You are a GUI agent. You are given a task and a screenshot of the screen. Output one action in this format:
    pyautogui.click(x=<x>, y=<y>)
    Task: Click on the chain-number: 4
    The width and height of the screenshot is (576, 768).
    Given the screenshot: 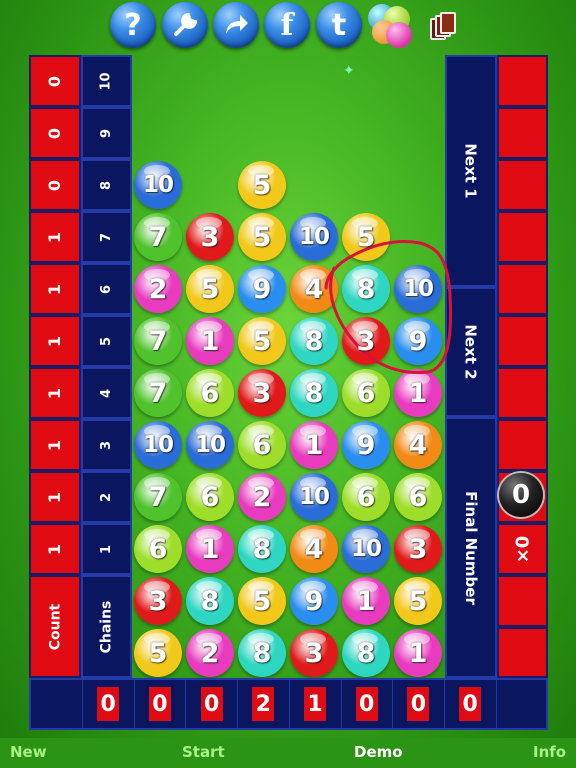 What is the action you would take?
    pyautogui.click(x=106, y=393)
    